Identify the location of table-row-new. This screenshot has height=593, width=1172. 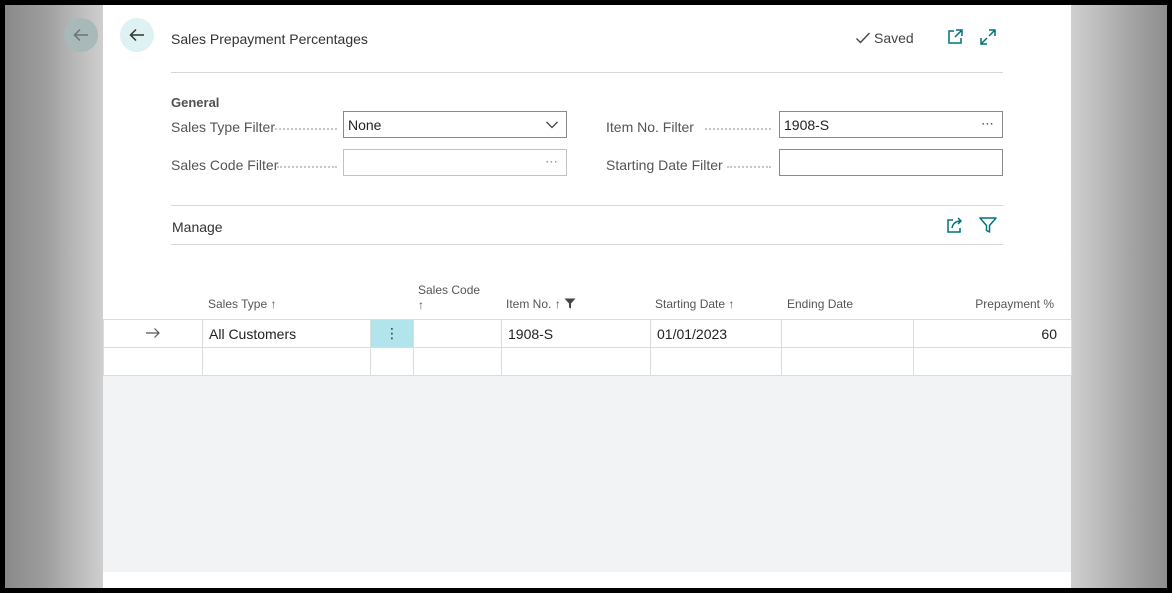
(587, 361).